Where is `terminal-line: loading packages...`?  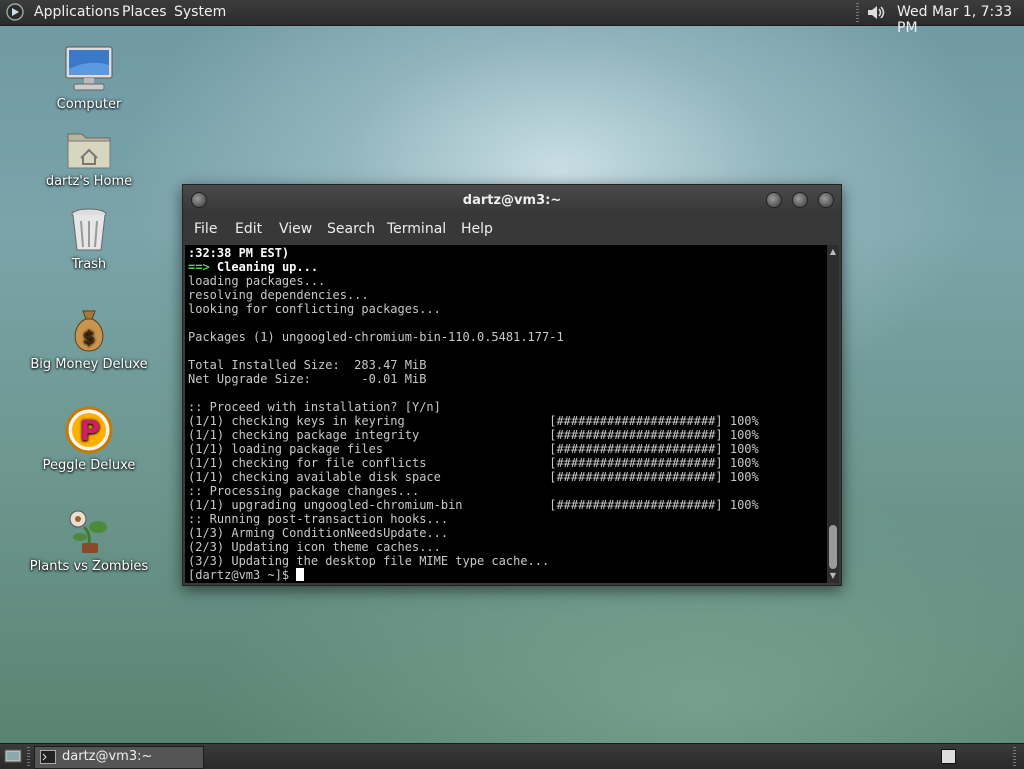
terminal-line: loading packages... is located at coordinates (257, 281).